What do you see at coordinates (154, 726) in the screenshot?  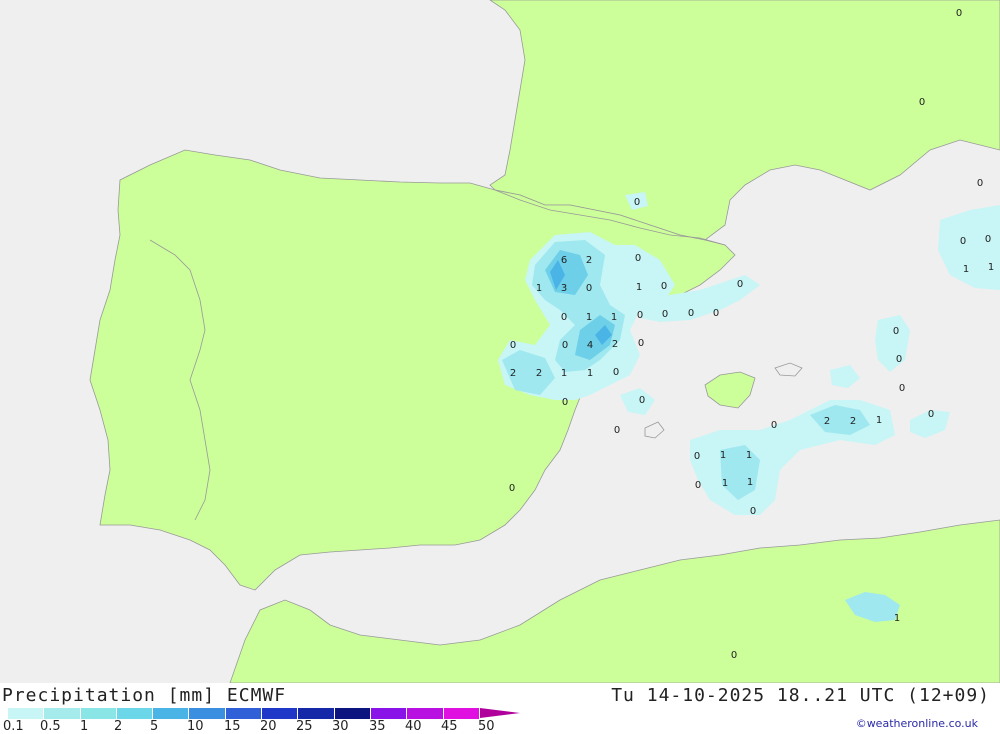 I see `legend-label: 5` at bounding box center [154, 726].